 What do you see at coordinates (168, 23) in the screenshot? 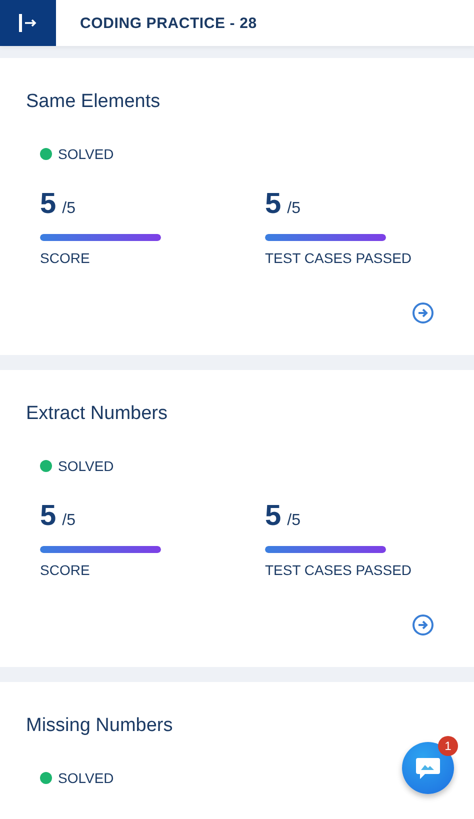
I see `page-title: CODING PRACTICE - 28` at bounding box center [168, 23].